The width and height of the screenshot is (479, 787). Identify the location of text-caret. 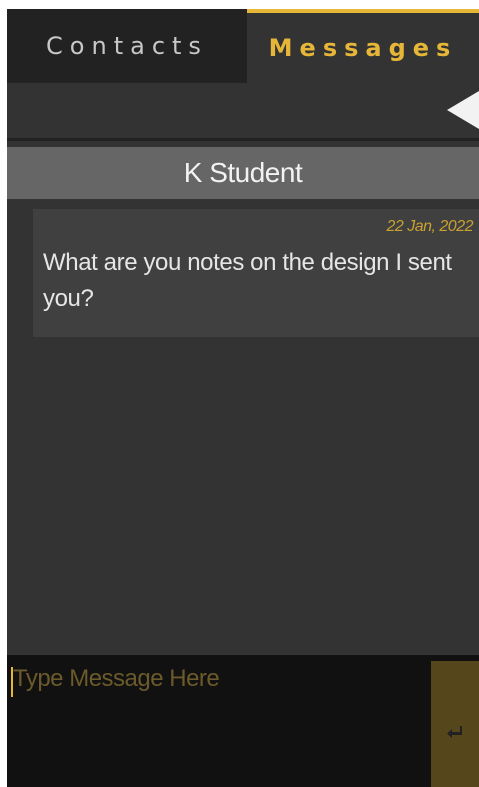
(12, 682).